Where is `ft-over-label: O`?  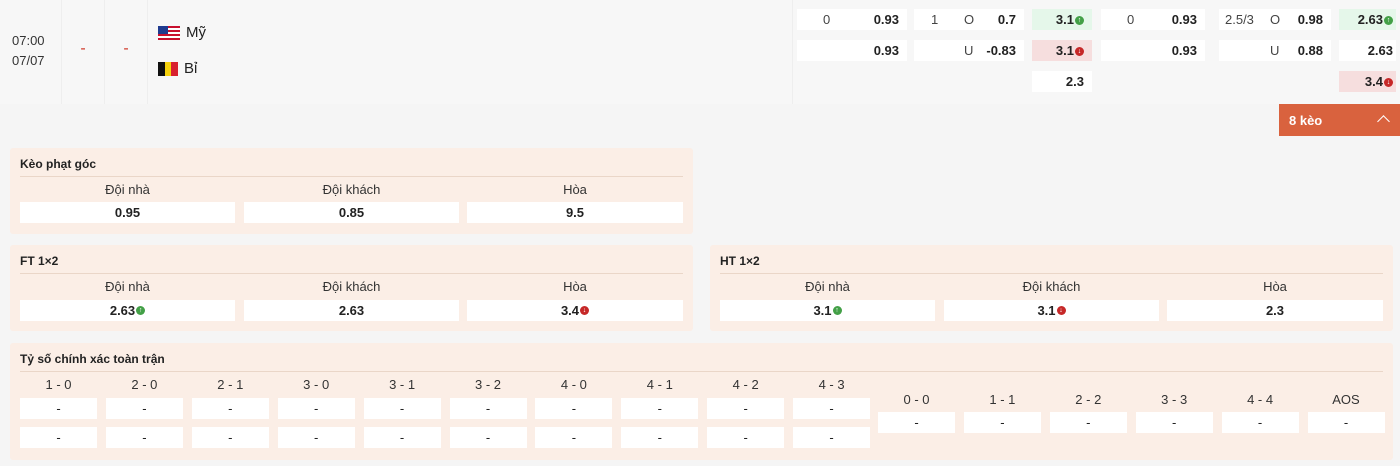 ft-over-label: O is located at coordinates (969, 19).